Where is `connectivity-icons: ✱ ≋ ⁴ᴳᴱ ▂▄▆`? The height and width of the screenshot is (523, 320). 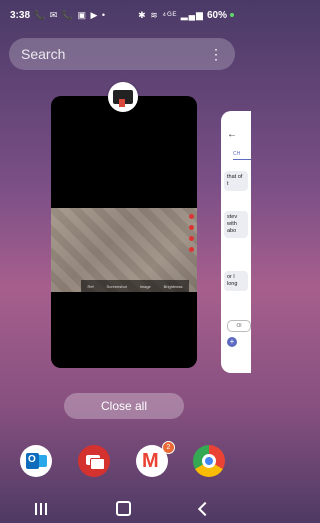
connectivity-icons: ✱ ≋ ⁴ᴳᴱ ▂▄▆ is located at coordinates (171, 14).